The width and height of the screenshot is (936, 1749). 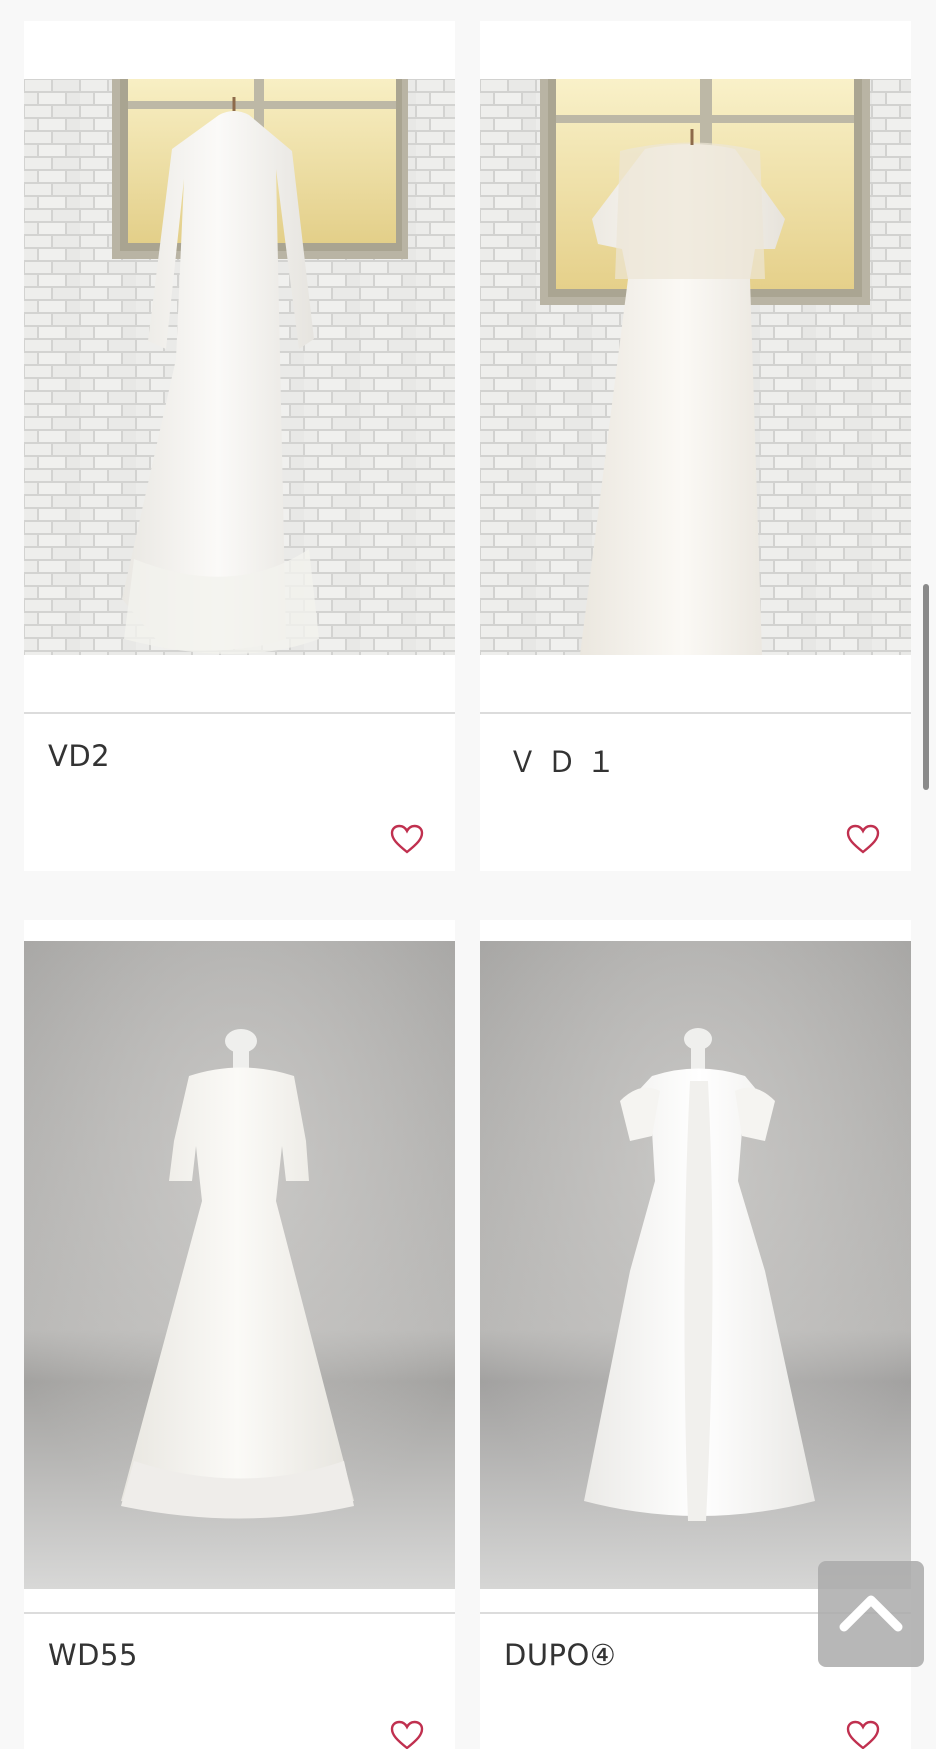 What do you see at coordinates (560, 1655) in the screenshot?
I see `product-title: DUPO④` at bounding box center [560, 1655].